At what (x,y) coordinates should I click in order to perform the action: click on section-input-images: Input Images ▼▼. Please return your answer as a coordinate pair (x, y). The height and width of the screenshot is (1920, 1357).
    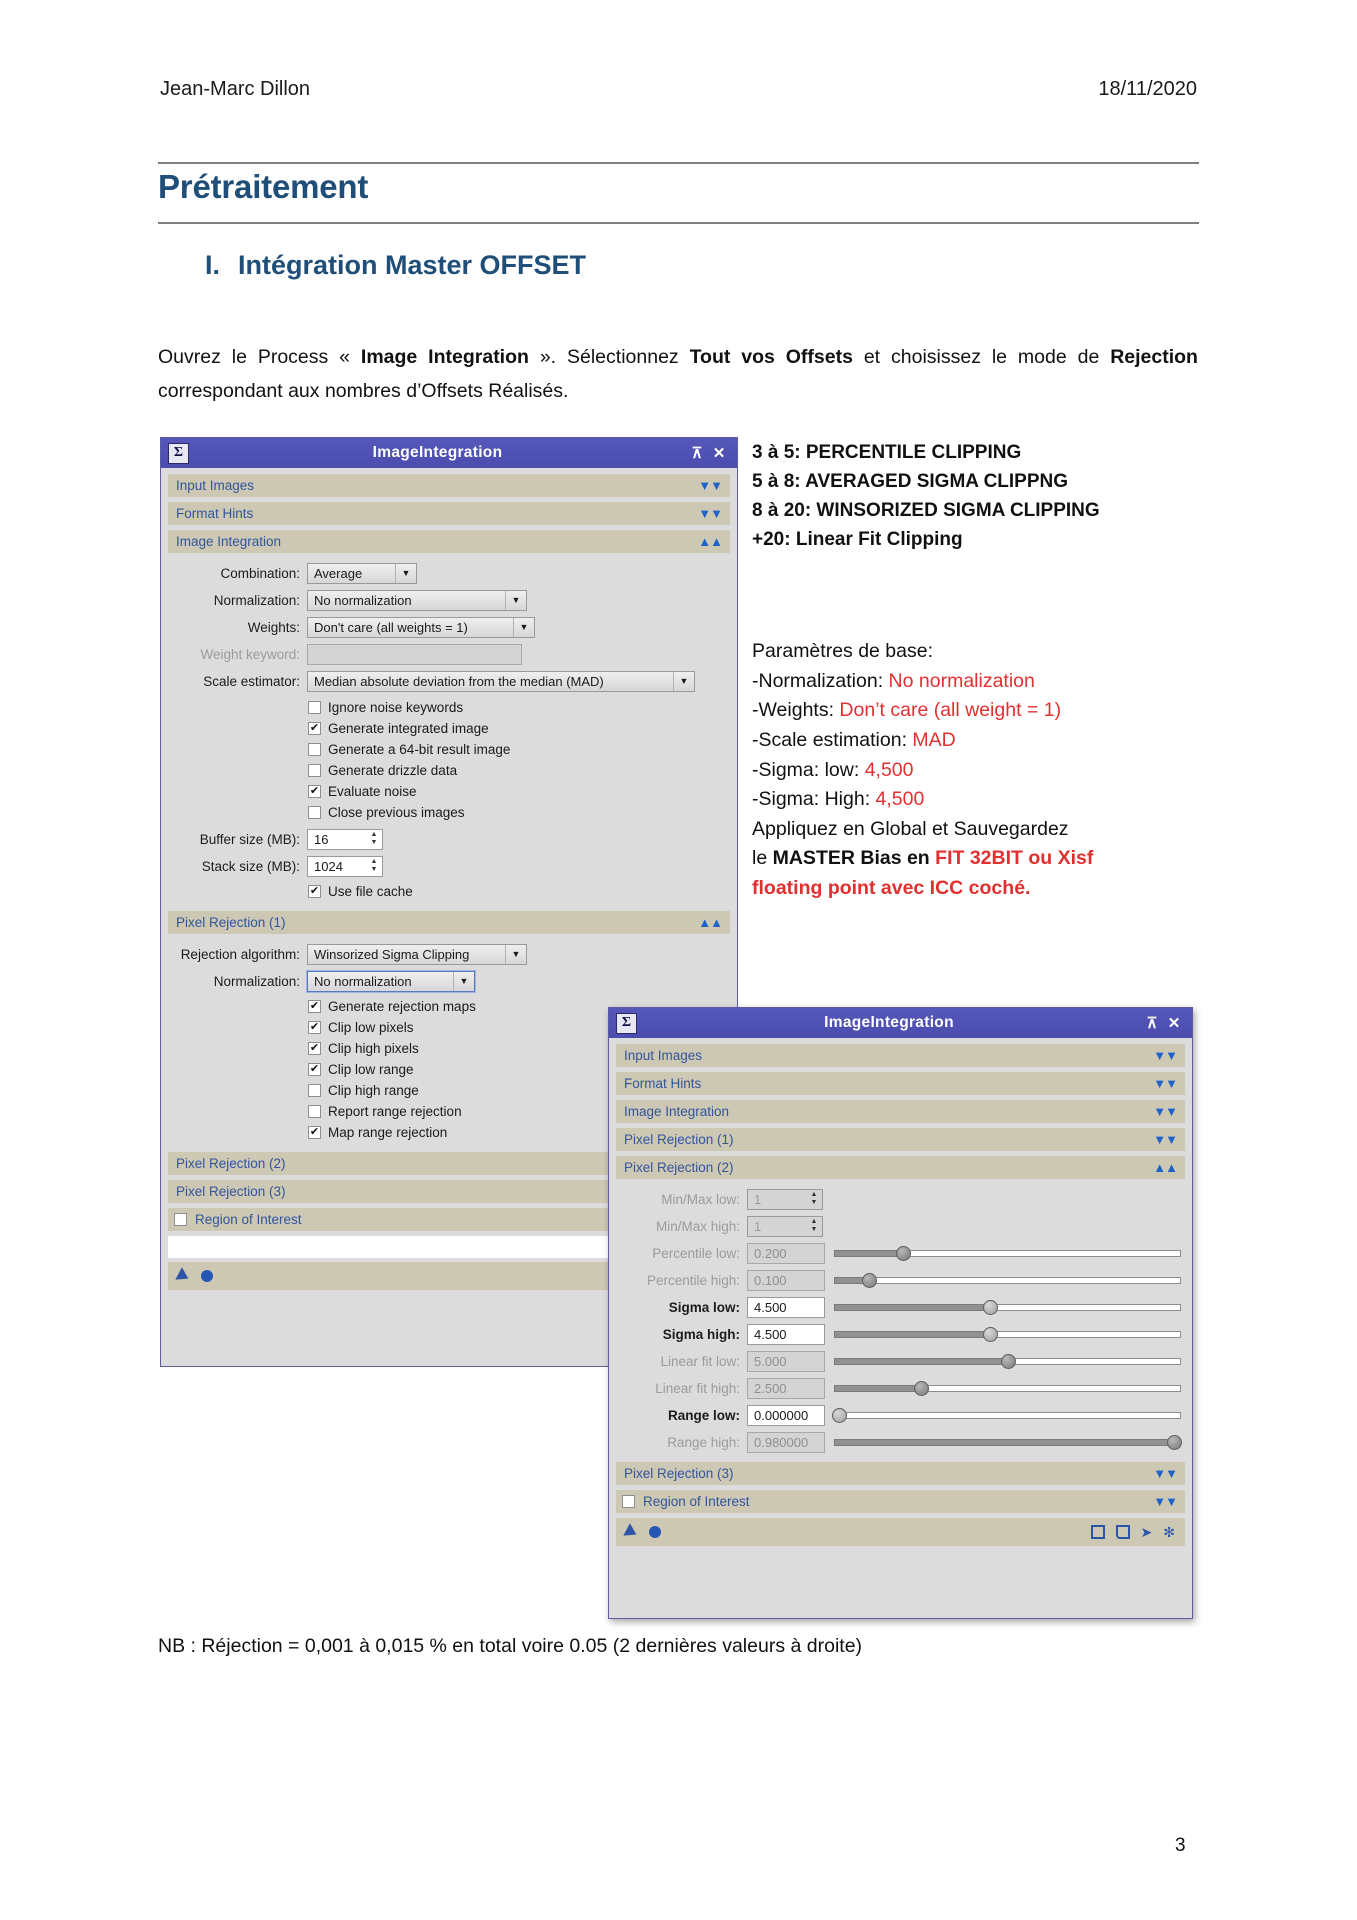
    Looking at the image, I should click on (449, 485).